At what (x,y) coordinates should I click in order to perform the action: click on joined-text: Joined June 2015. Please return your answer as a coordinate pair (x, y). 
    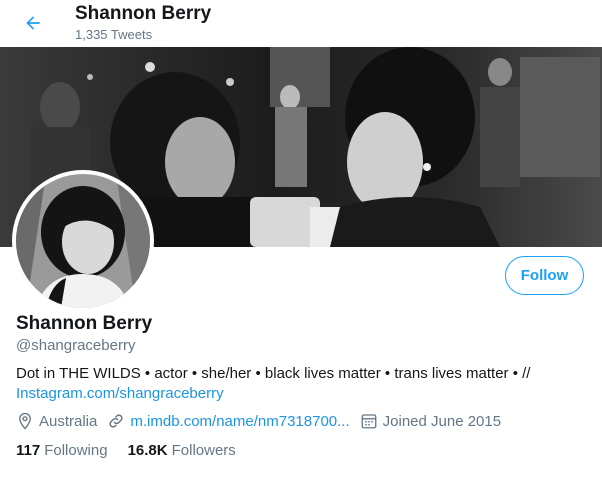
    Looking at the image, I should click on (442, 421).